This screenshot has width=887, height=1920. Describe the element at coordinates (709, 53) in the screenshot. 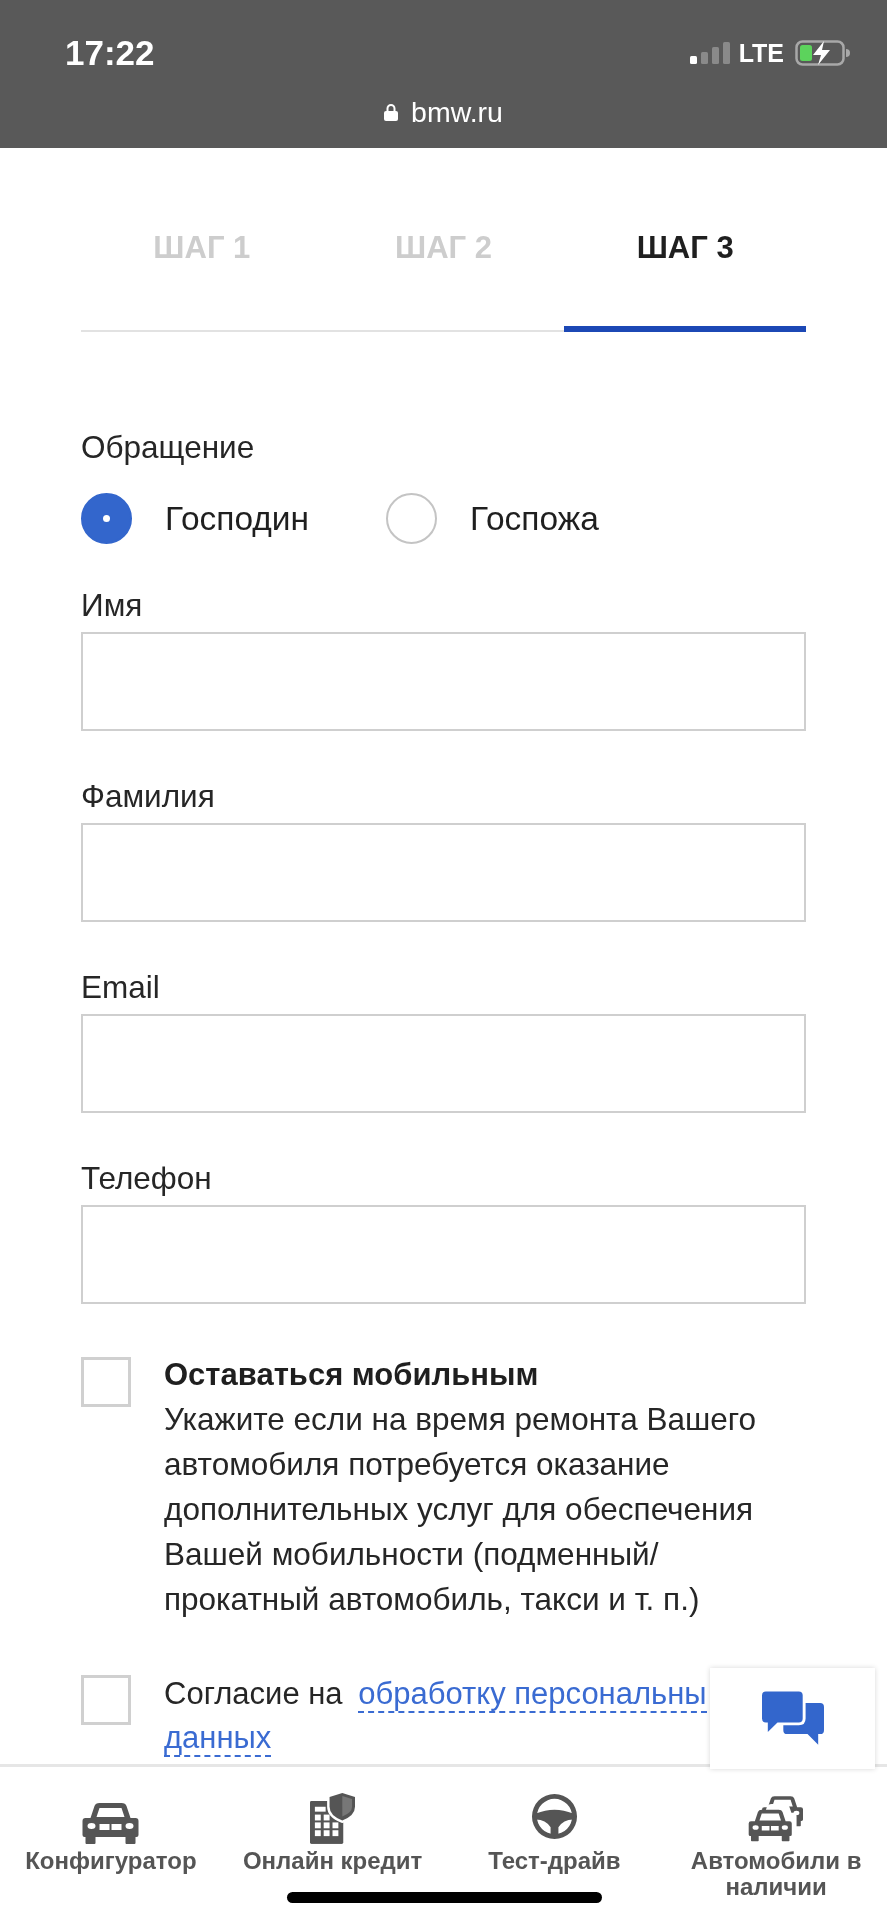

I see `signal-icon` at that location.